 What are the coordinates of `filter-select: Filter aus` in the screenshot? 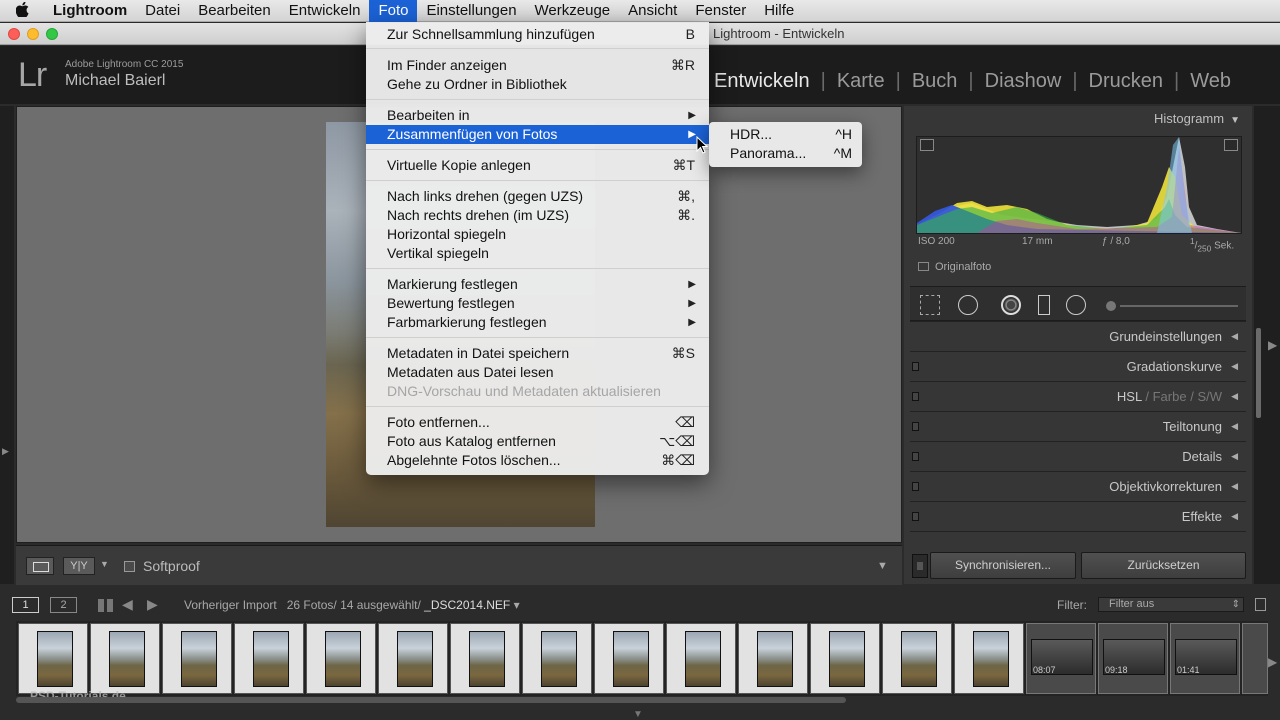 It's located at (1171, 604).